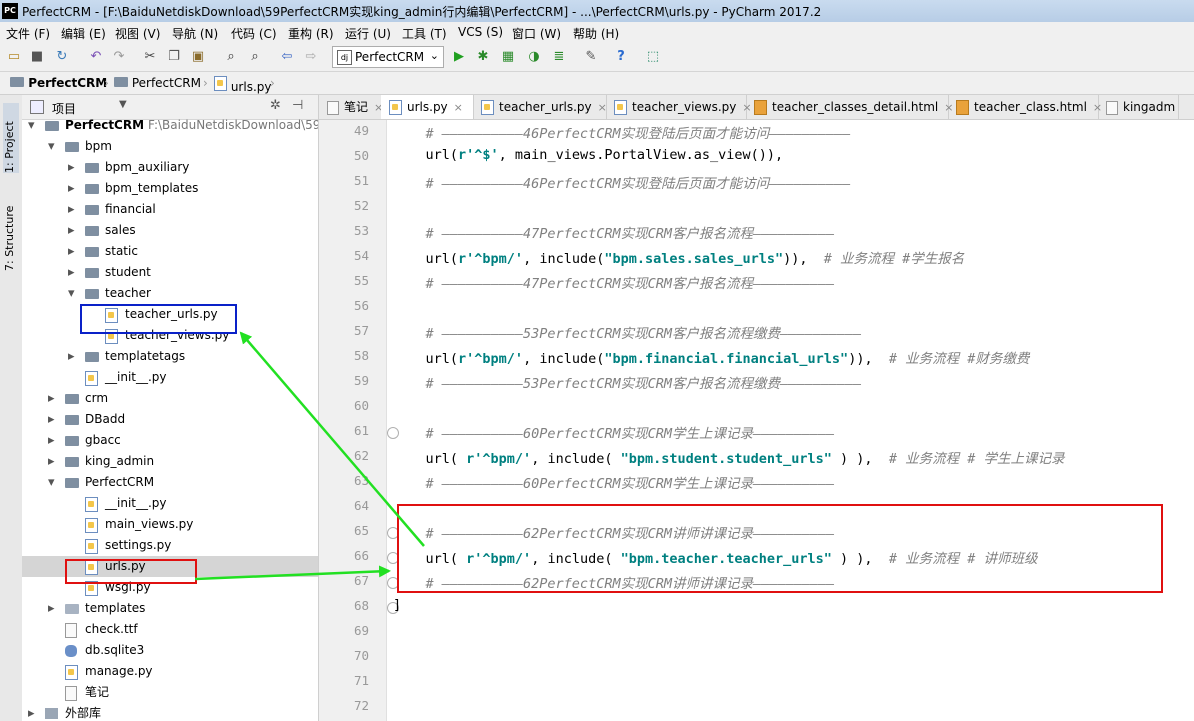  I want to click on annotation-arrows, so click(309, 456).